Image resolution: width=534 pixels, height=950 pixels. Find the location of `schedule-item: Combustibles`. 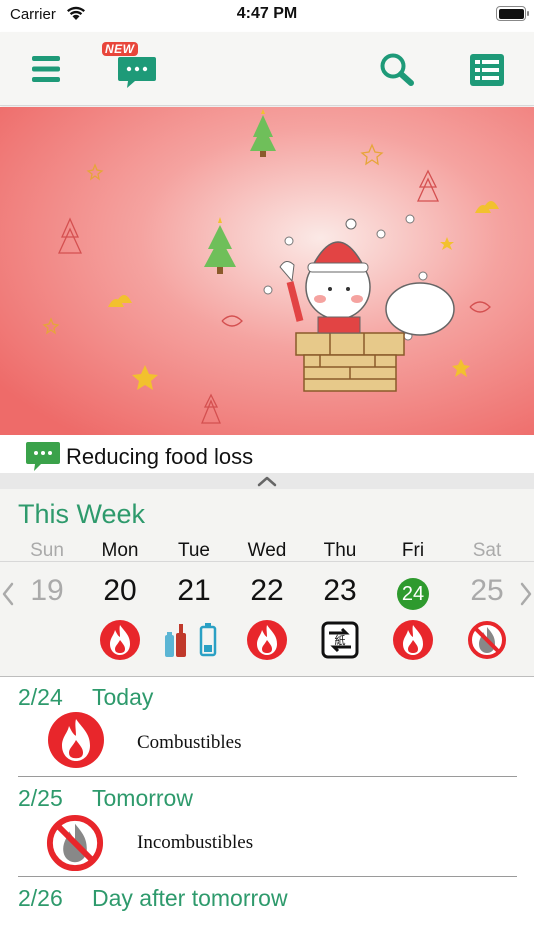

schedule-item: Combustibles is located at coordinates (189, 743).